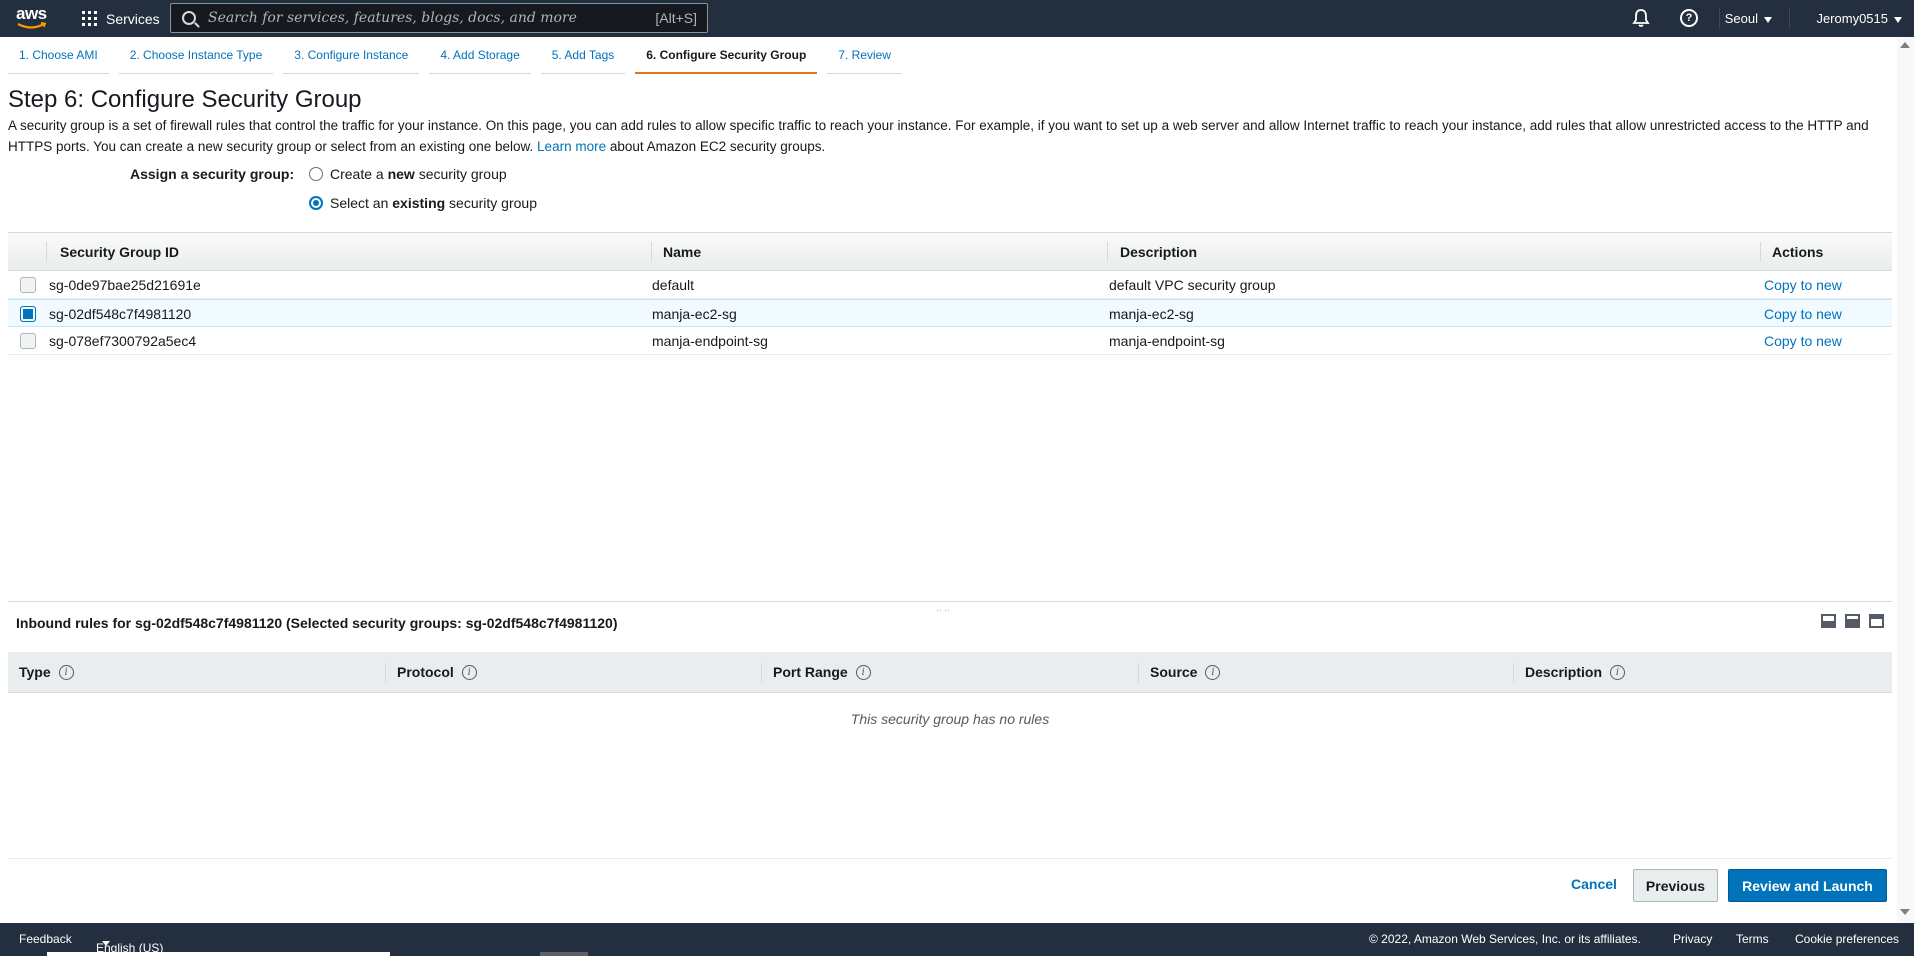  Describe the element at coordinates (726, 61) in the screenshot. I see `step-configure-security-group: 6. Configure Security Group` at that location.